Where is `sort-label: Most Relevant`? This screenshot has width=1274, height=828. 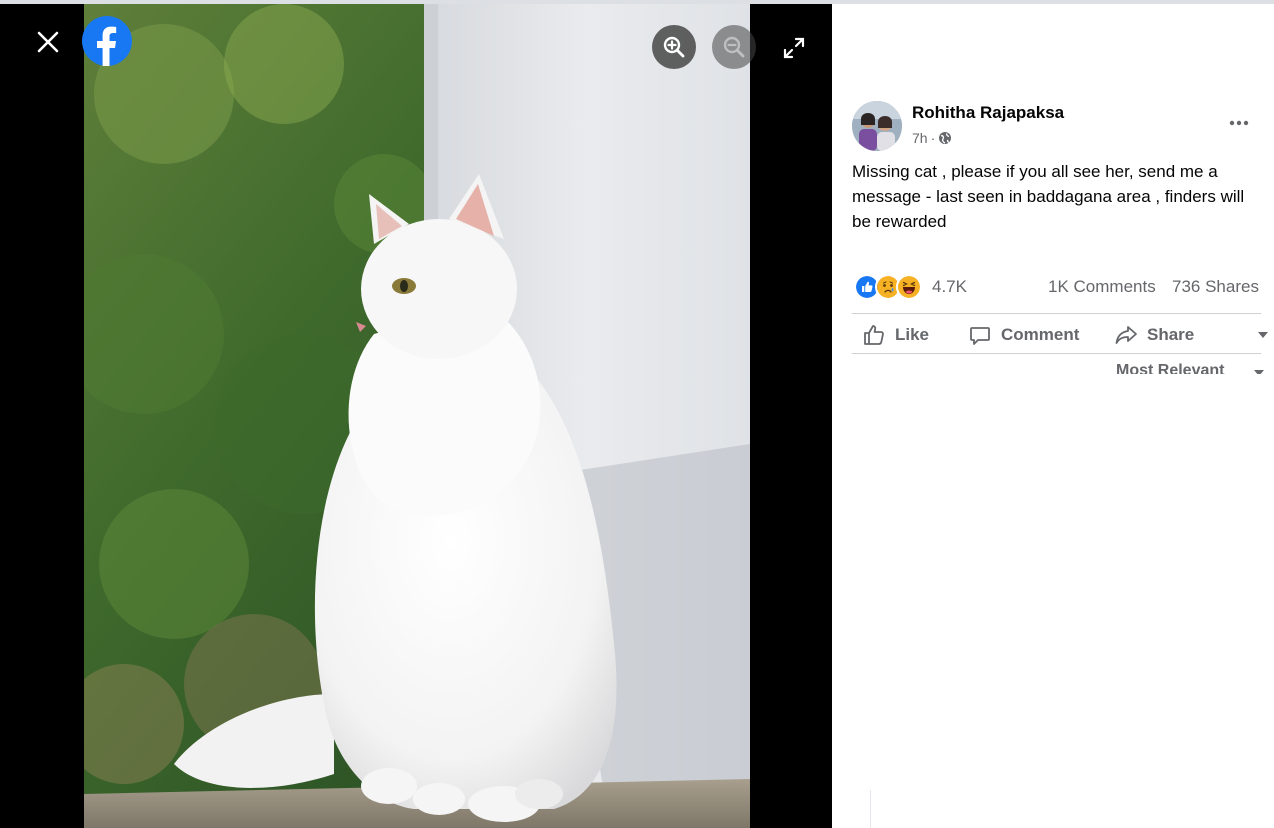 sort-label: Most Relevant is located at coordinates (1170, 368).